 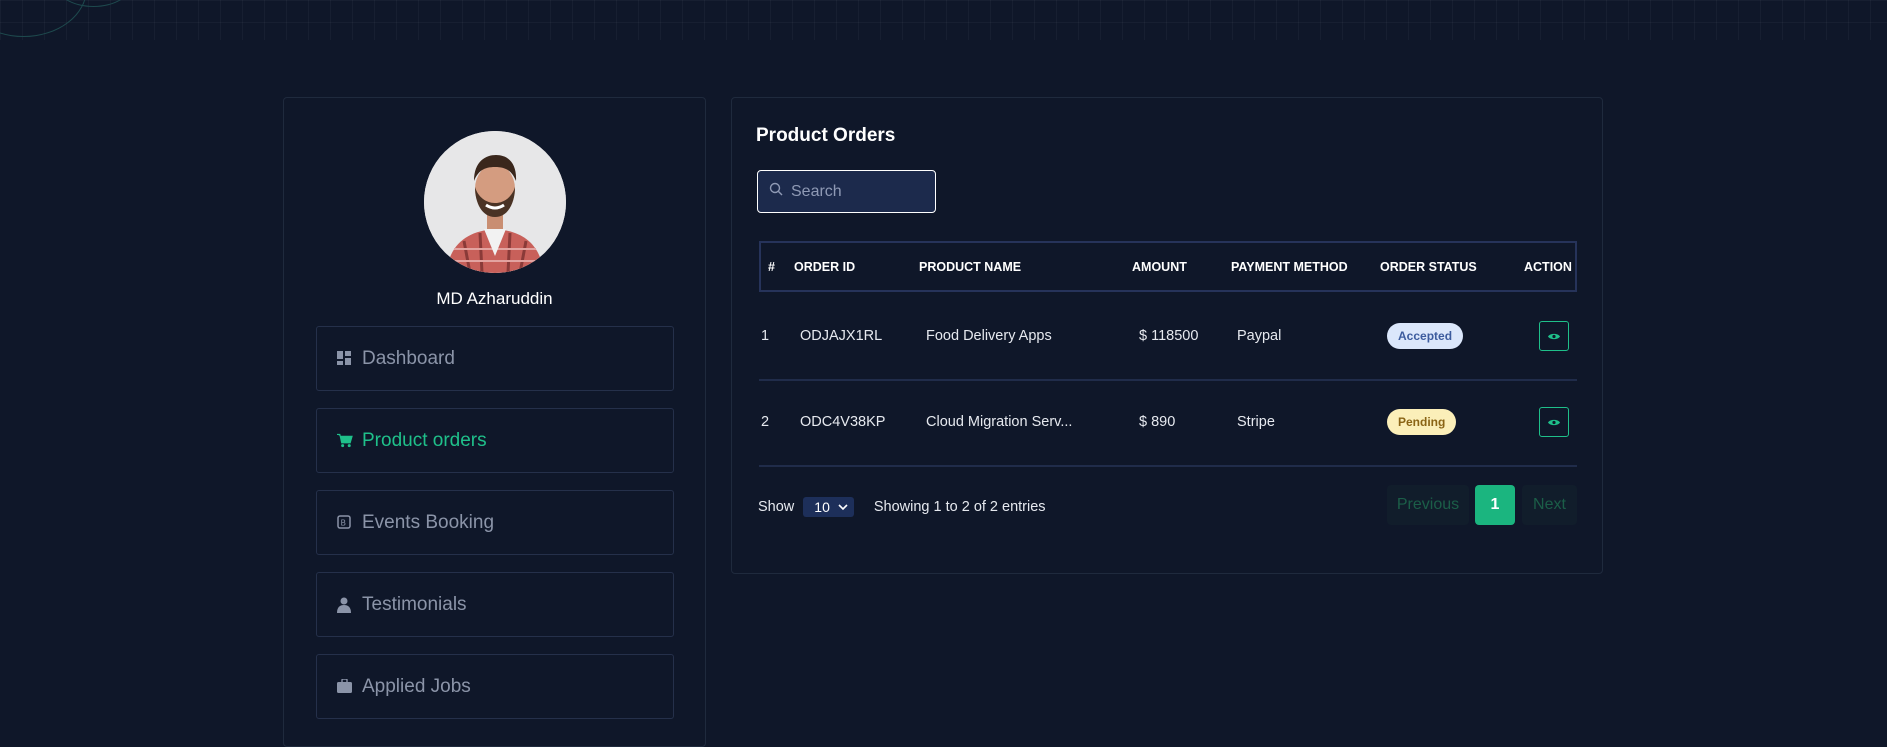 What do you see at coordinates (495, 202) in the screenshot?
I see `avatar` at bounding box center [495, 202].